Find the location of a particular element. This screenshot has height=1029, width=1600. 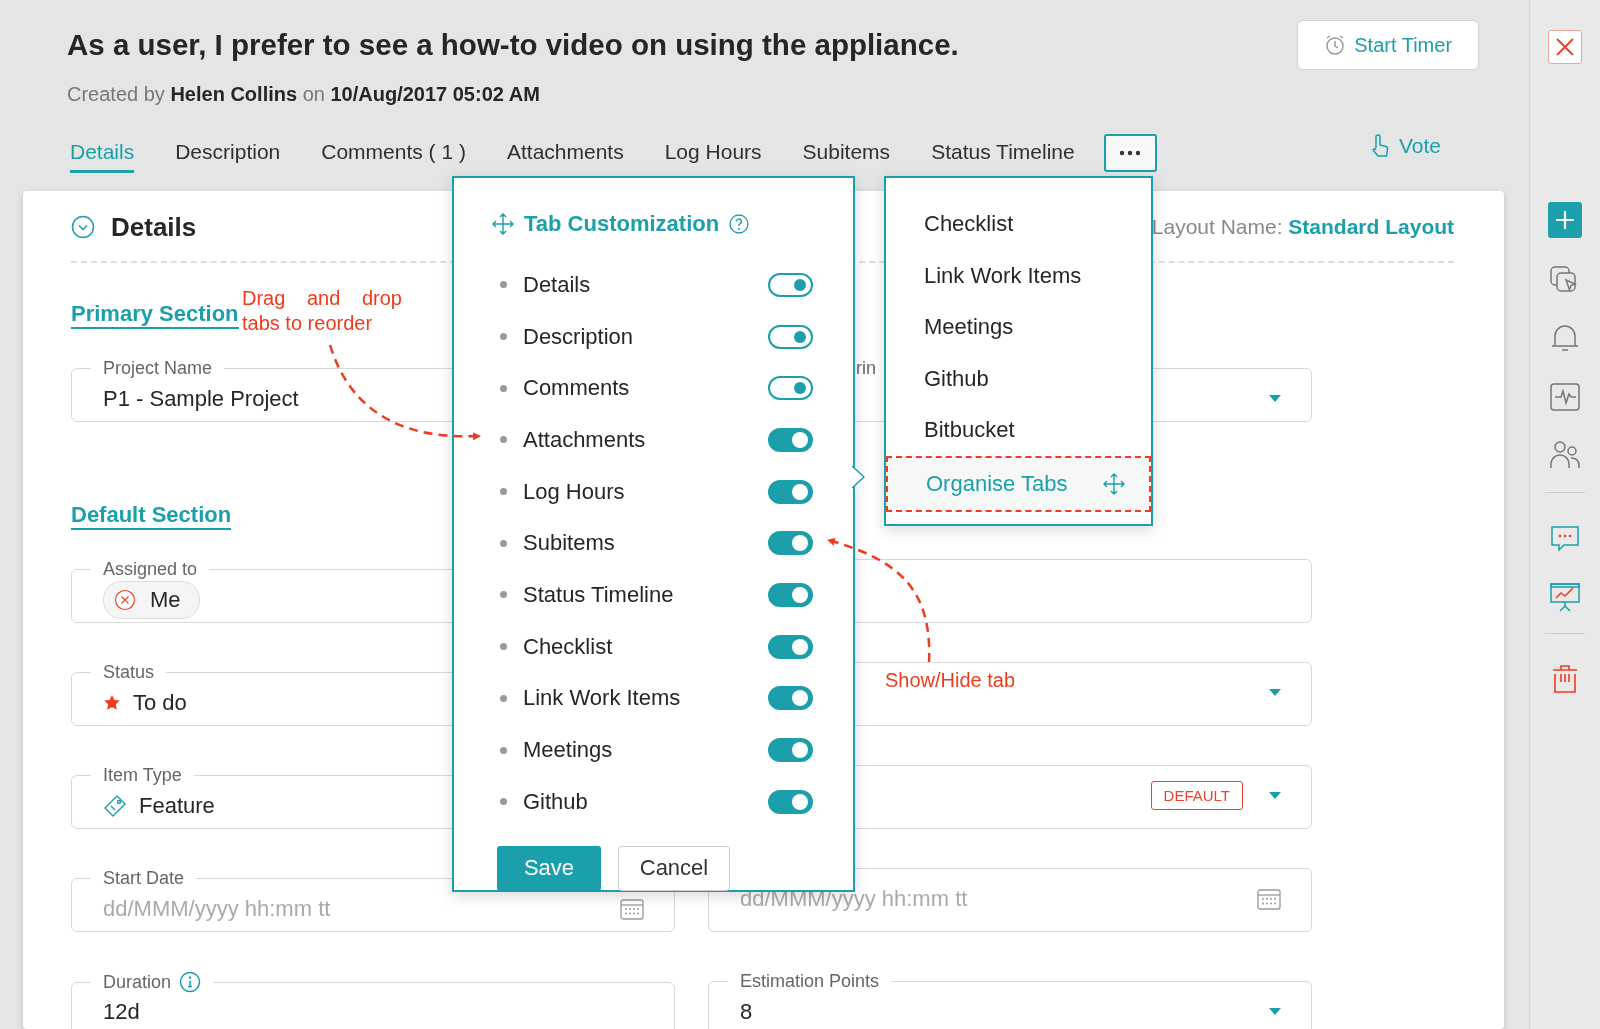

tab: Comments ( 1 ) is located at coordinates (393, 153).